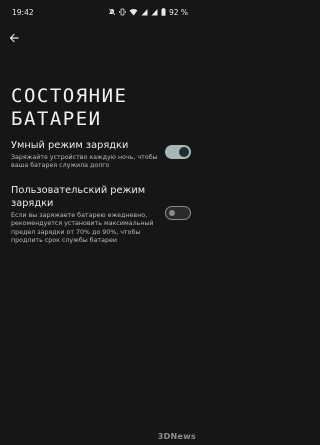 This screenshot has height=445, width=320. I want to click on watermark-logo: 3DNews, so click(176, 436).